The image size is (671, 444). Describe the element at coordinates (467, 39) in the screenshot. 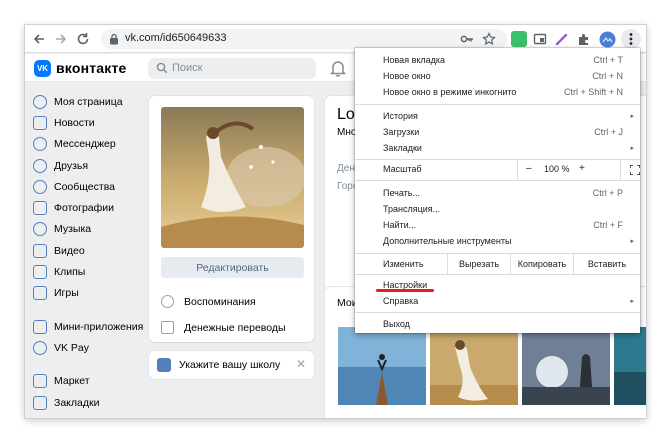

I see `key-icon` at that location.